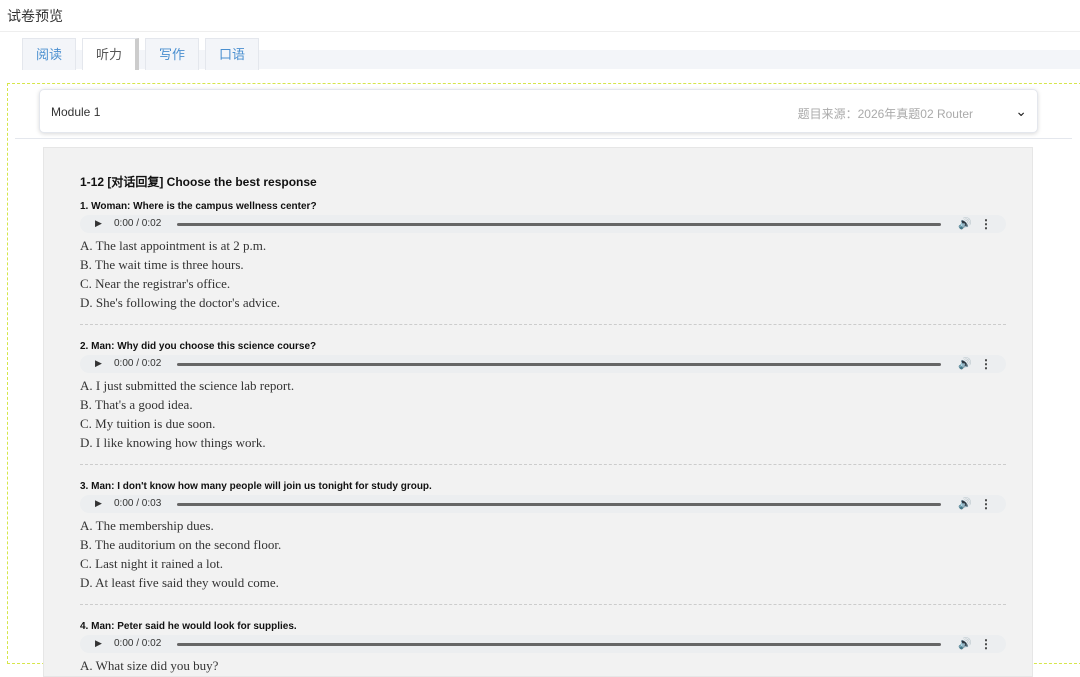 The image size is (1080, 677). What do you see at coordinates (162, 264) in the screenshot?
I see `answer-option: B. The wait time is three hours.` at bounding box center [162, 264].